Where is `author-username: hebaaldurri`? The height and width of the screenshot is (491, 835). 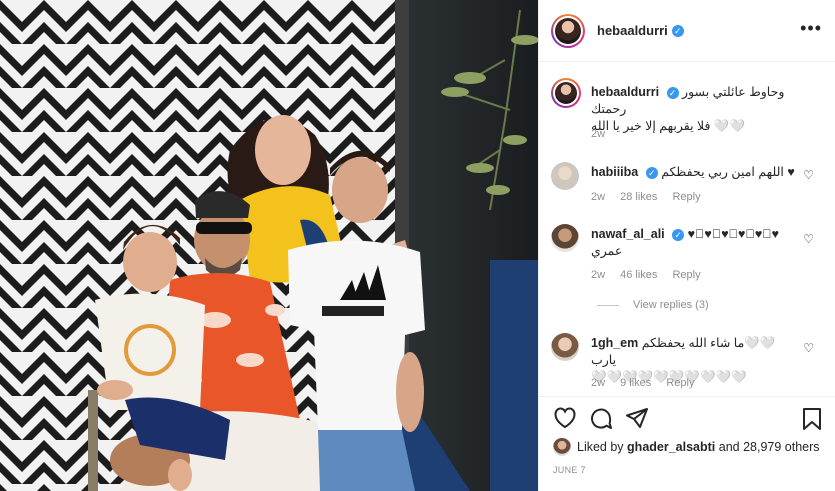 author-username: hebaaldurri is located at coordinates (632, 30).